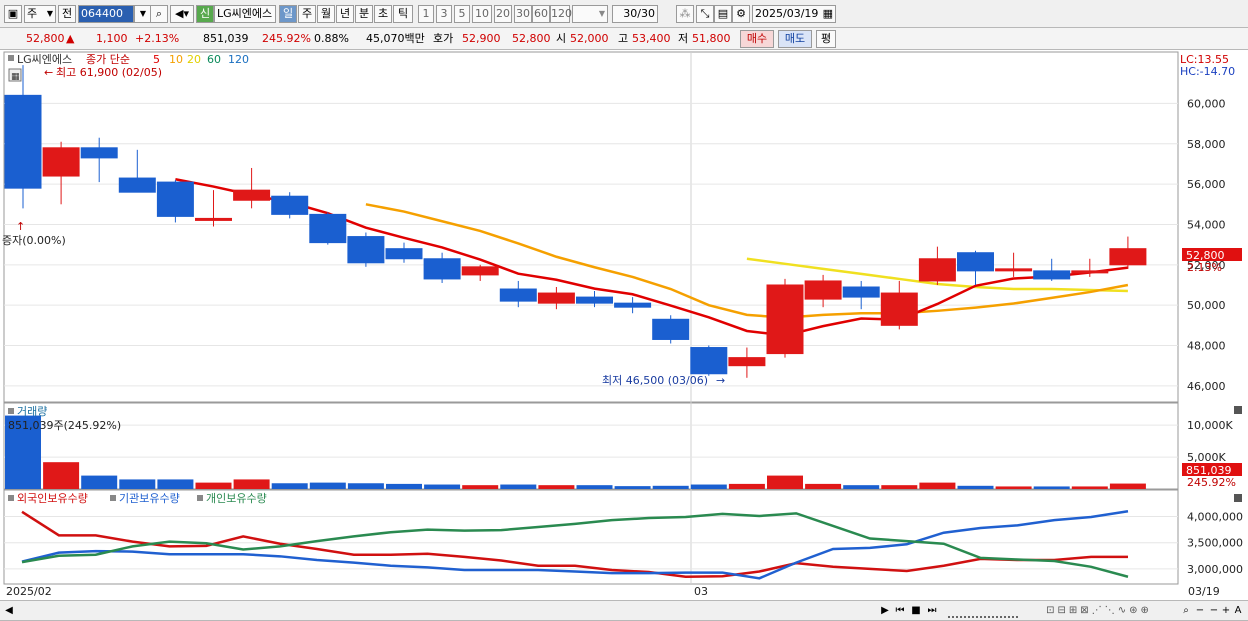 Image resolution: width=1248 pixels, height=621 pixels. What do you see at coordinates (916, 611) in the screenshot?
I see `stop-icon: ■` at bounding box center [916, 611].